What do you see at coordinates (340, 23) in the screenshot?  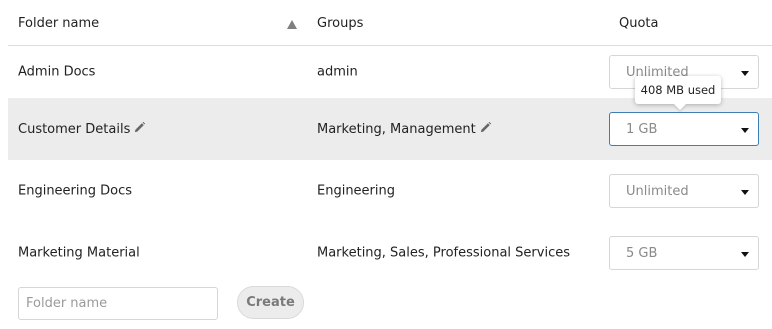 I see `groups-column-header: Groups` at bounding box center [340, 23].